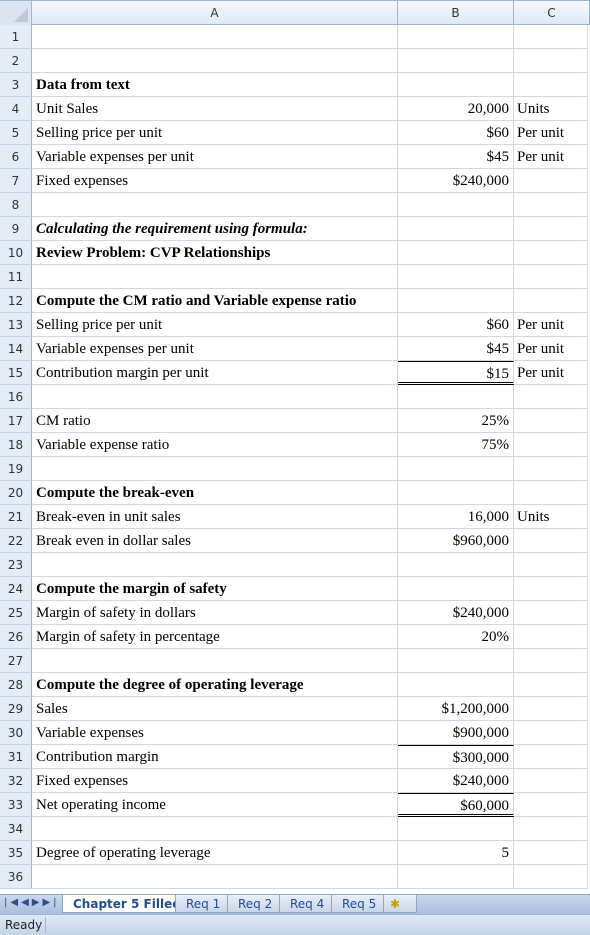 This screenshot has height=935, width=590. What do you see at coordinates (456, 637) in the screenshot?
I see `cell-b: 20%` at bounding box center [456, 637].